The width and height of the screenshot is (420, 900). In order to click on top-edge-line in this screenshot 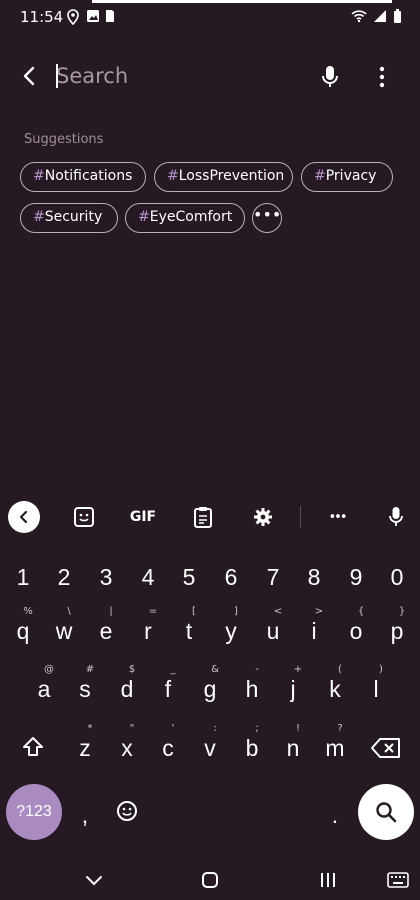, I will do `click(242, 1)`.